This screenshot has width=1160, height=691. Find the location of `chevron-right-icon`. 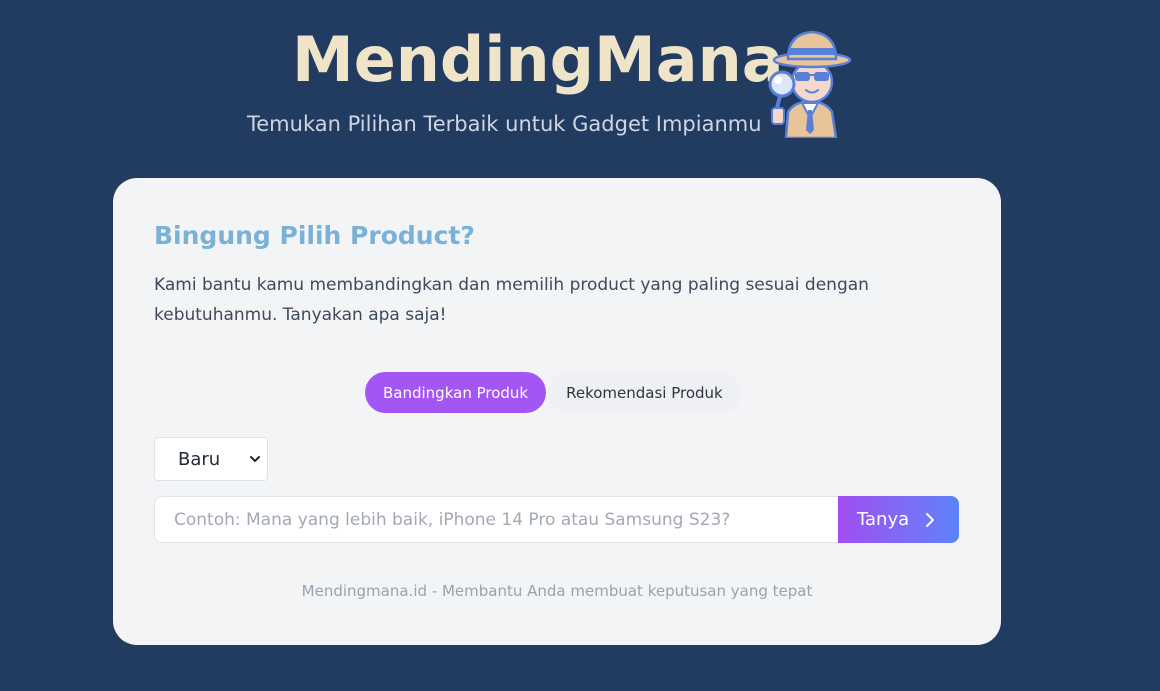

chevron-right-icon is located at coordinates (930, 519).